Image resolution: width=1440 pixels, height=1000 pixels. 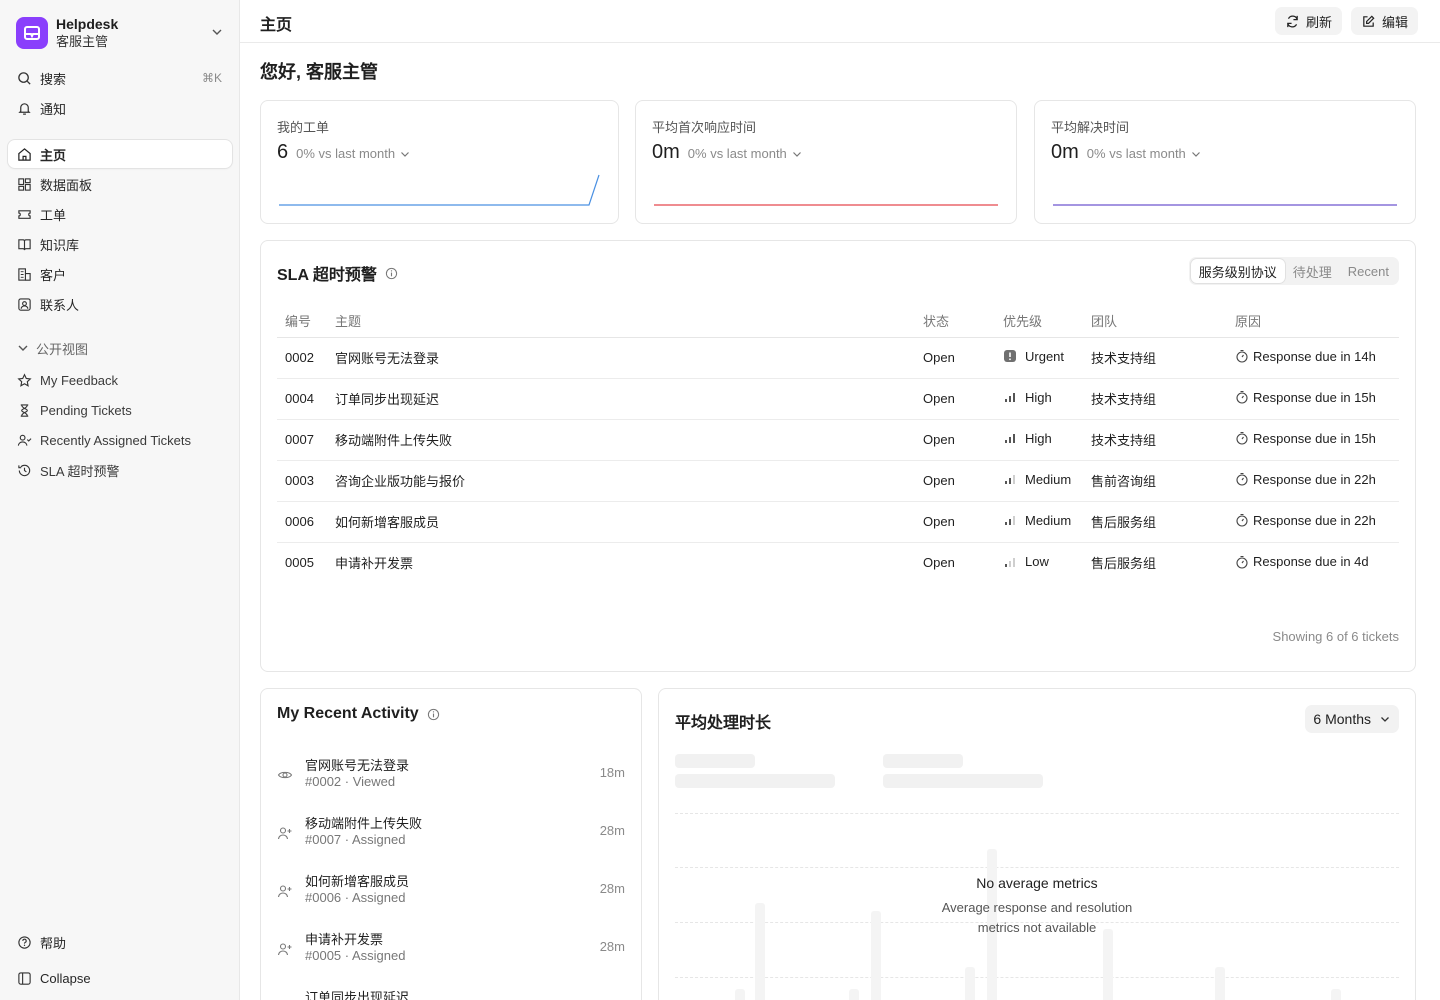 I want to click on period-value: 6 Months, so click(x=1342, y=719).